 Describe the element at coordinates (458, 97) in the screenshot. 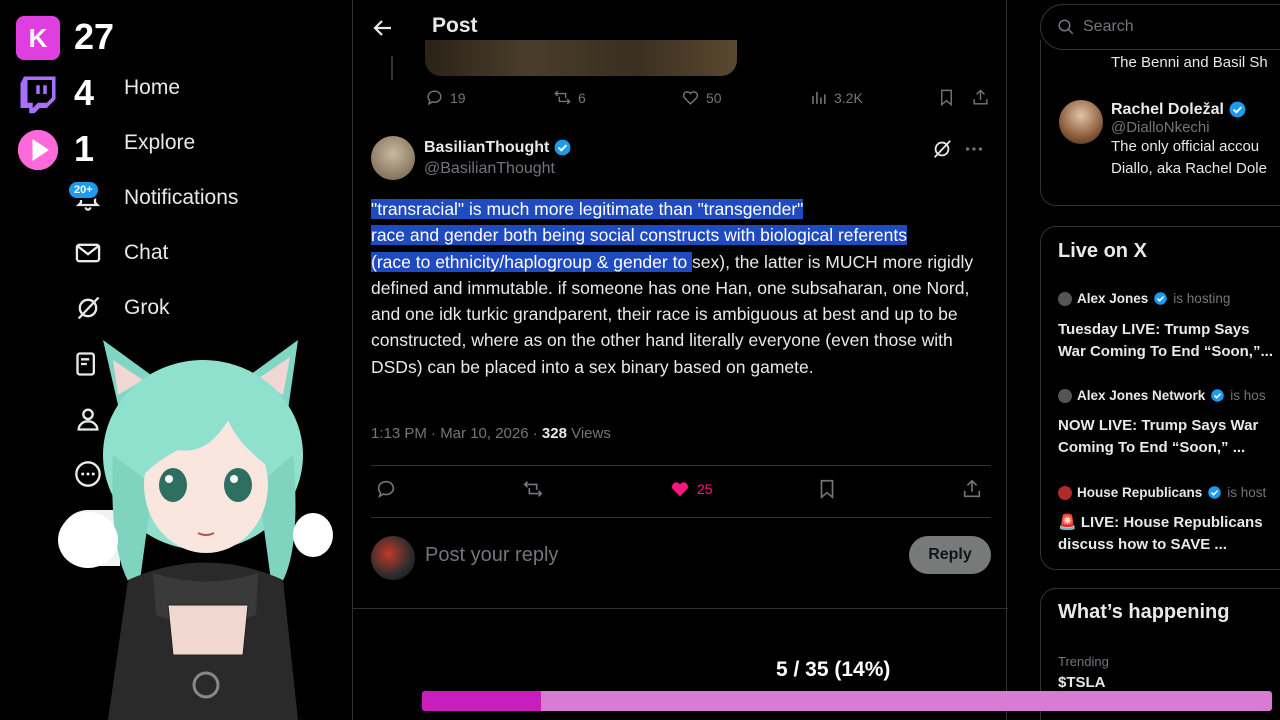

I see `prev-reply-count: 19` at that location.